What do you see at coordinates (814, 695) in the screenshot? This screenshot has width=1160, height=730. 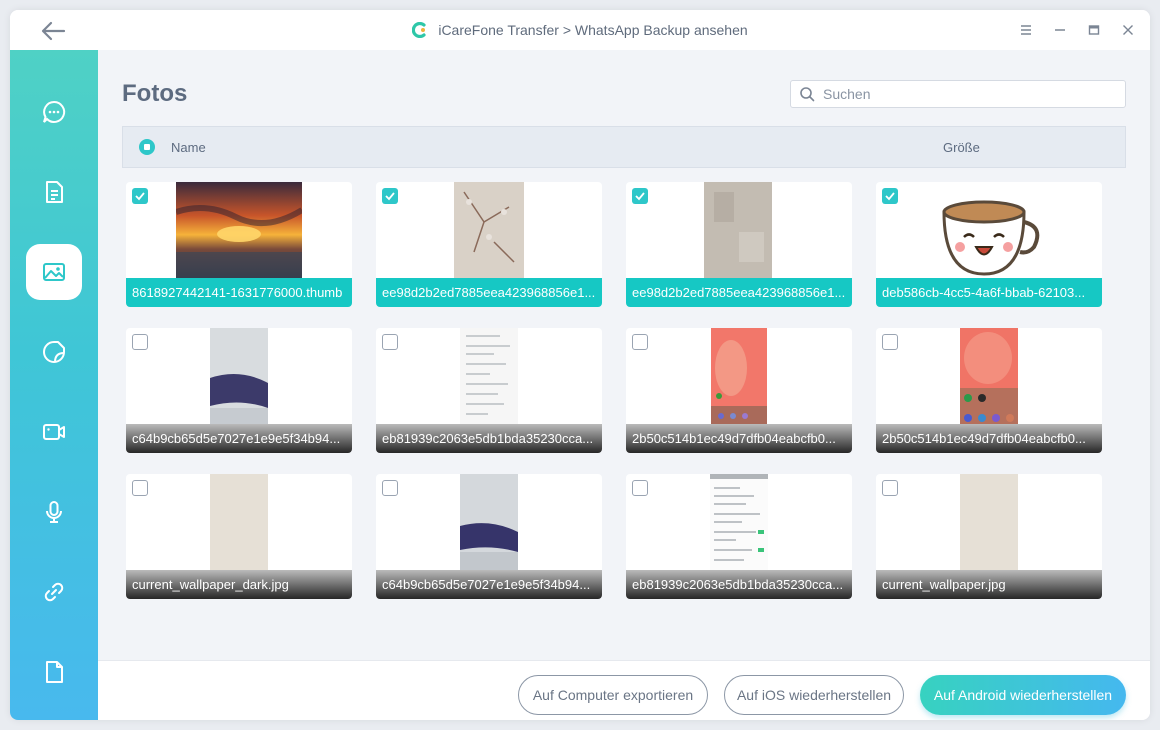 I see `restore-to-ios-button: Auf iOS wiederherstellen` at bounding box center [814, 695].